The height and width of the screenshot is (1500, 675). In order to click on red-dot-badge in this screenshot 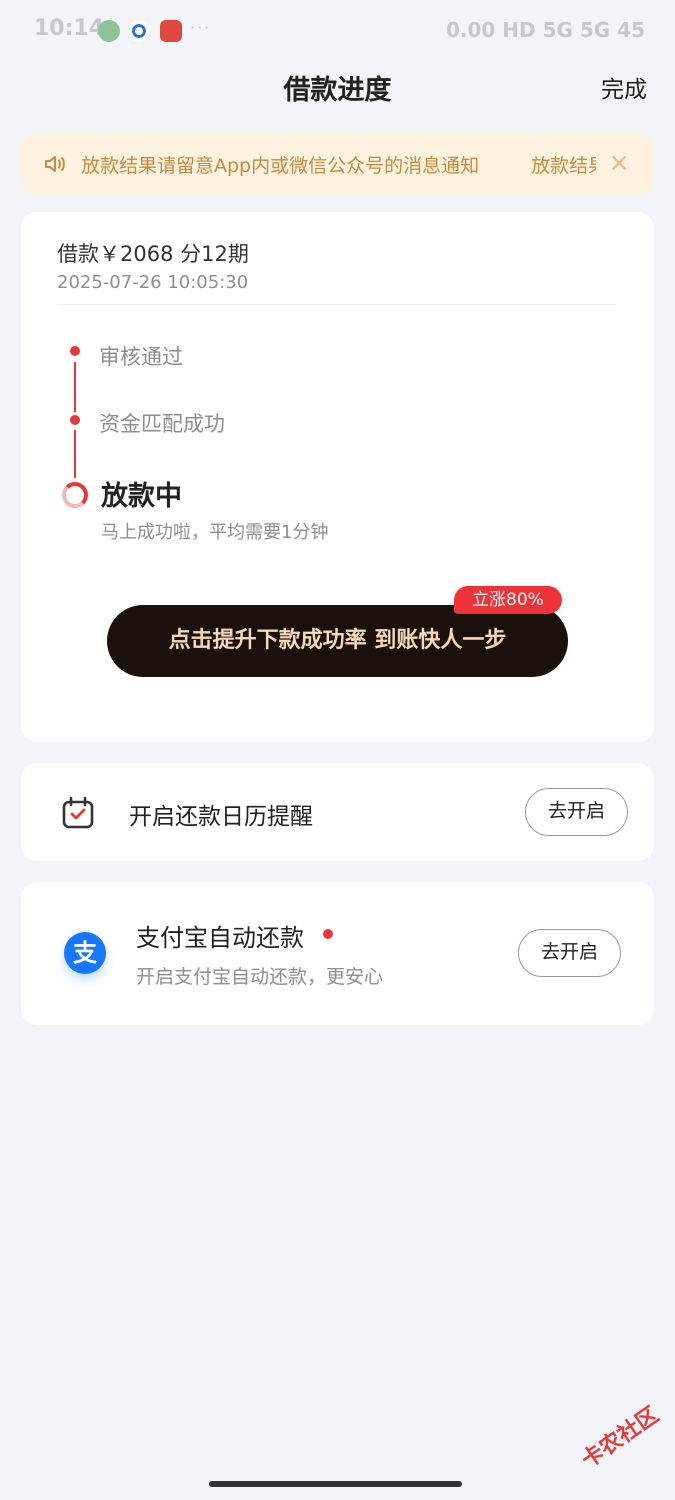, I will do `click(328, 934)`.